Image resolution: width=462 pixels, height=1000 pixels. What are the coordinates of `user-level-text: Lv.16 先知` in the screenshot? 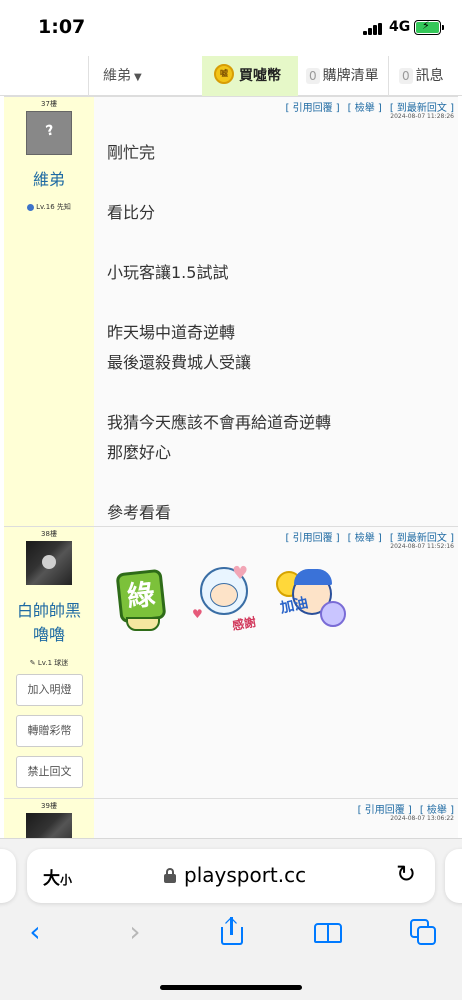 It's located at (53, 207).